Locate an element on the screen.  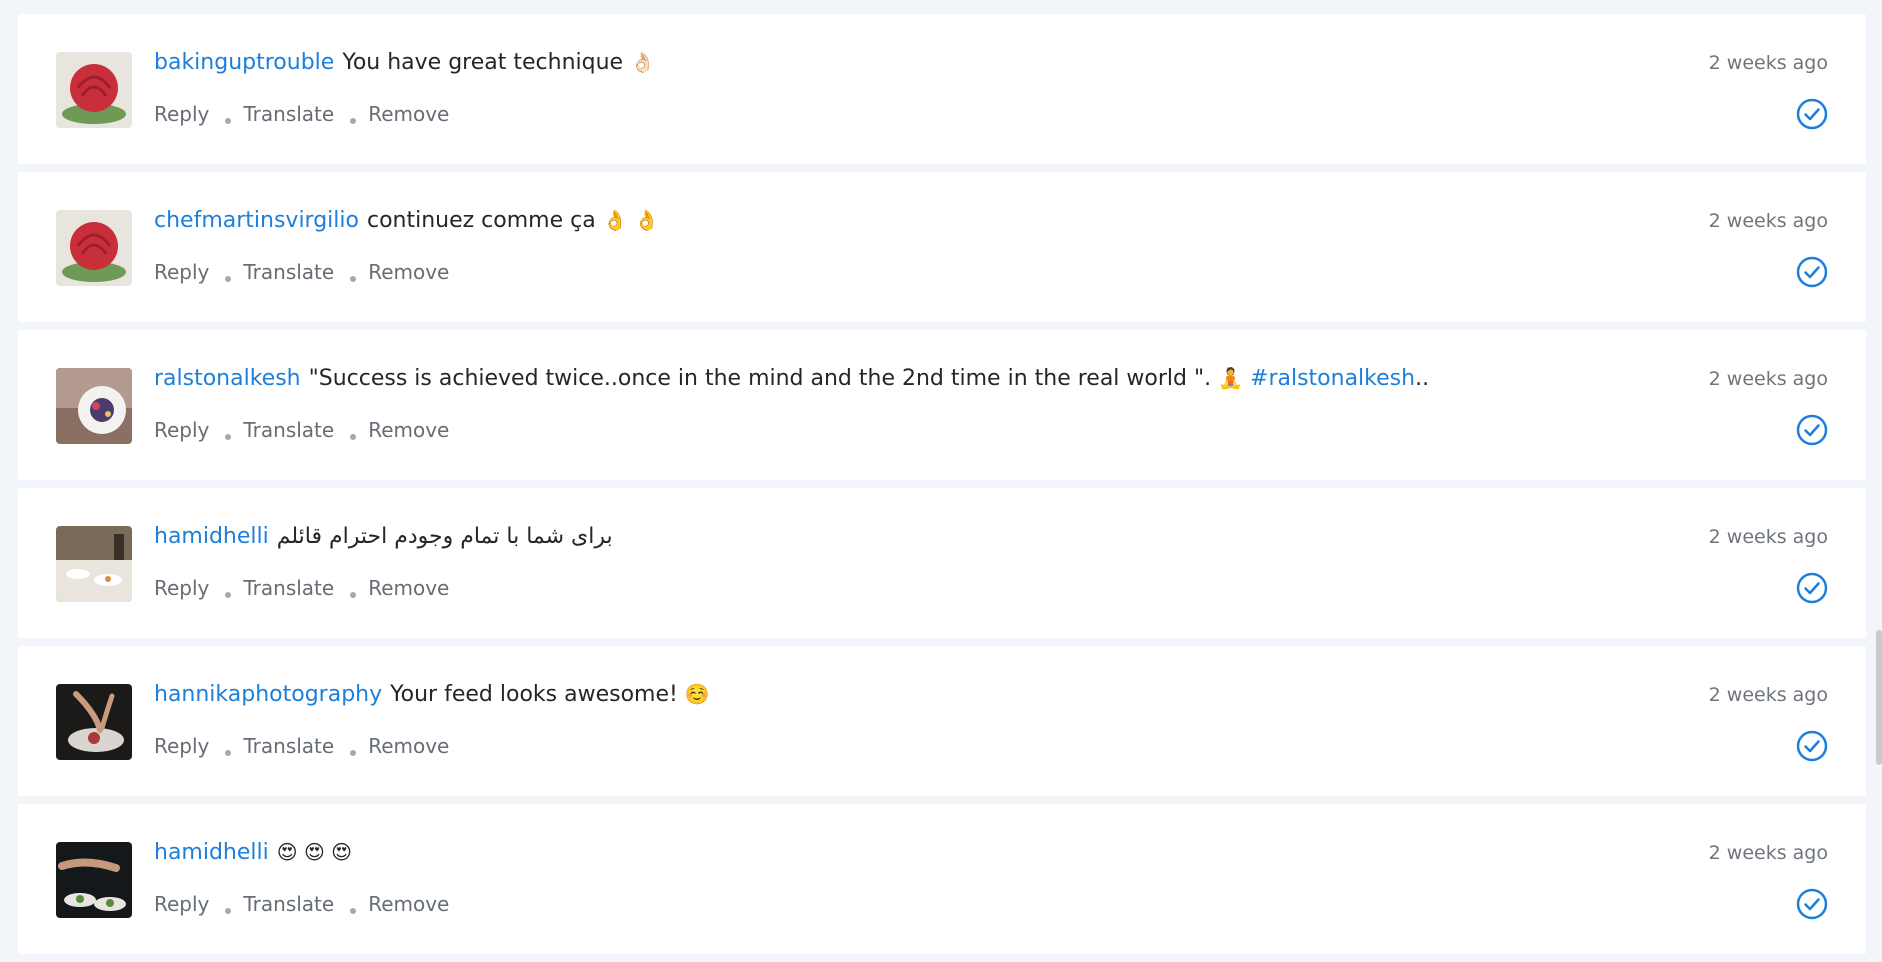
restaurant-table-avatar is located at coordinates (94, 564).